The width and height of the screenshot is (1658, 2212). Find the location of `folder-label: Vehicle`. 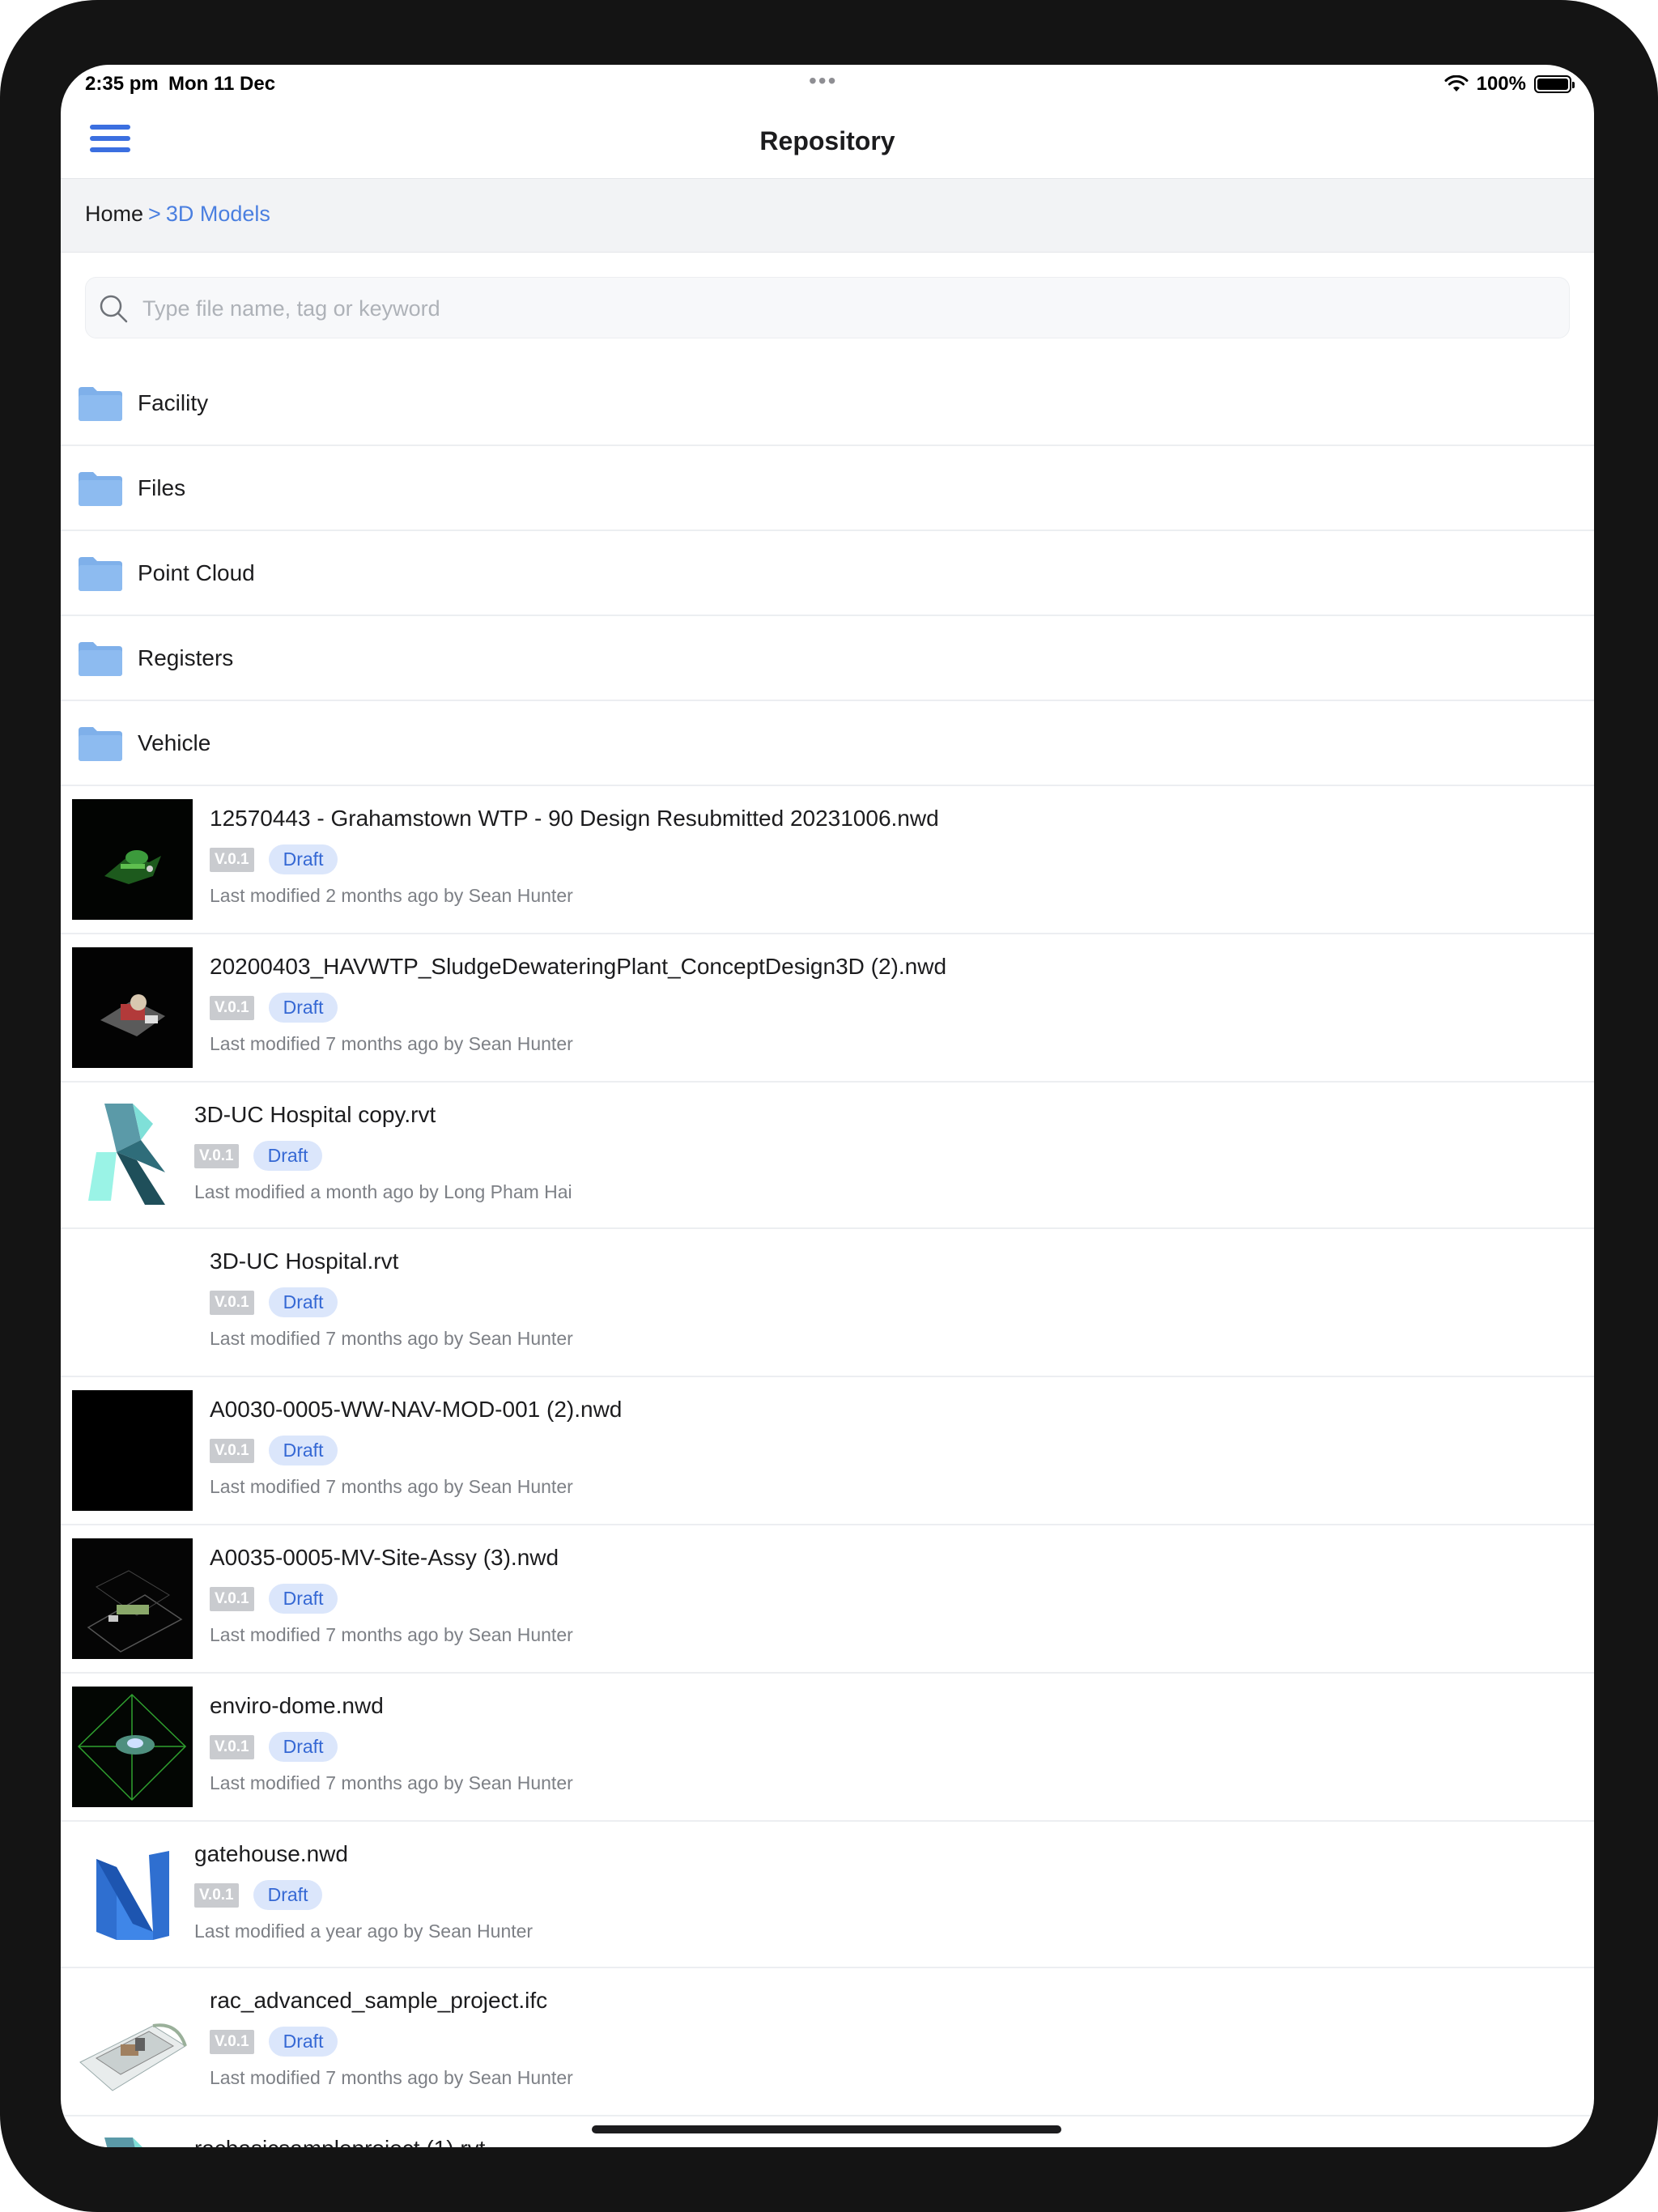

folder-label: Vehicle is located at coordinates (174, 743).